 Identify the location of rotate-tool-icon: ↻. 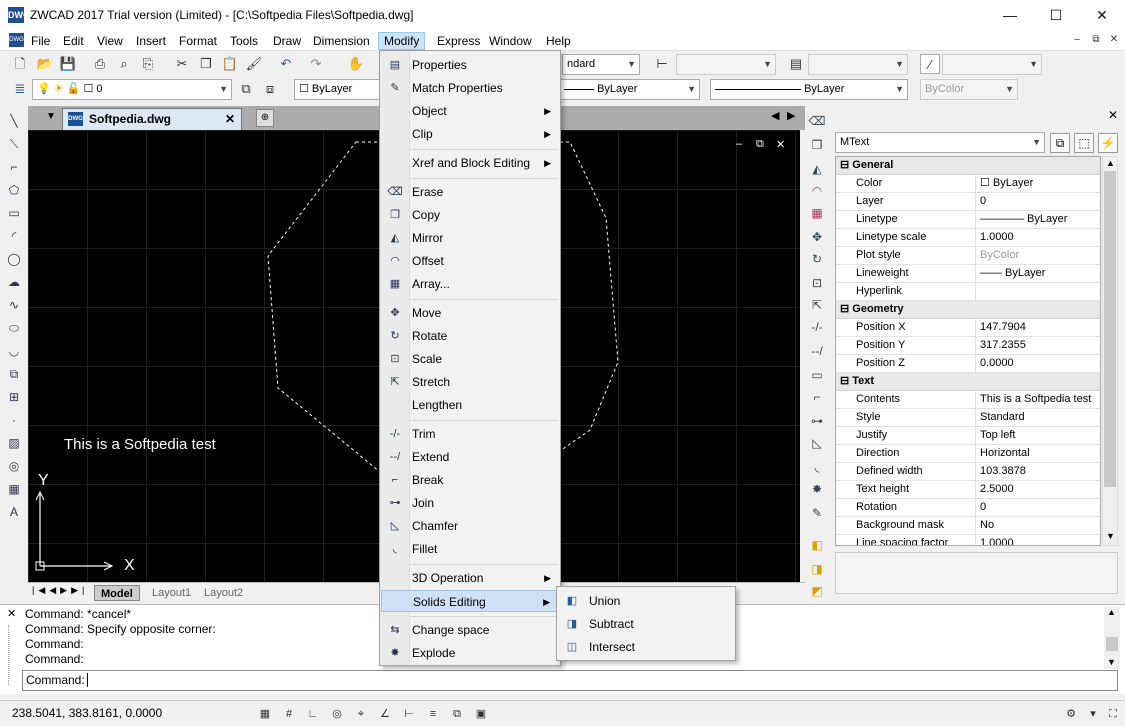
(817, 259).